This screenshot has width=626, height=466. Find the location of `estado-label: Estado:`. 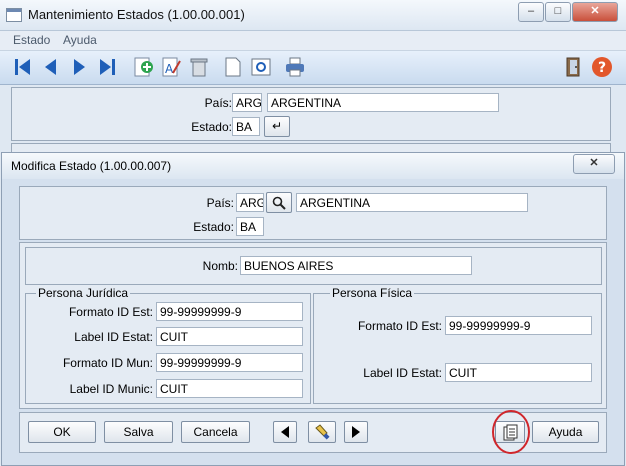

estado-label: Estado: is located at coordinates (211, 127).